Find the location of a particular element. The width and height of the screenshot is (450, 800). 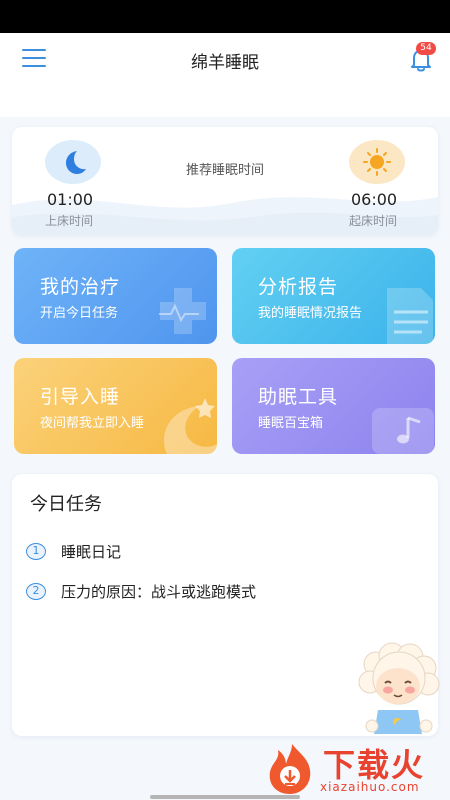

task-text: 睡眠日记 is located at coordinates (91, 552).